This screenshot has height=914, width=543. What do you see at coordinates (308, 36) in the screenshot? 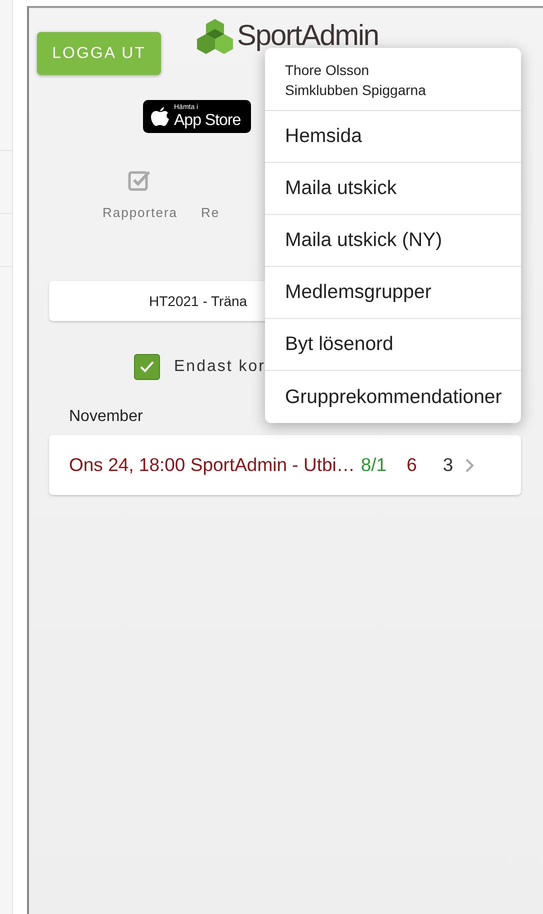
I see `logo-text: SportAdmin` at bounding box center [308, 36].